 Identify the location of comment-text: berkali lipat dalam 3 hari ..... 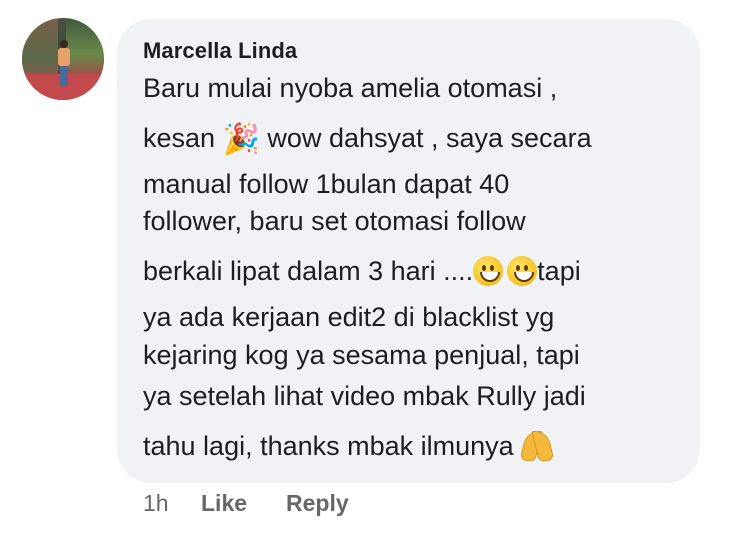
(308, 271).